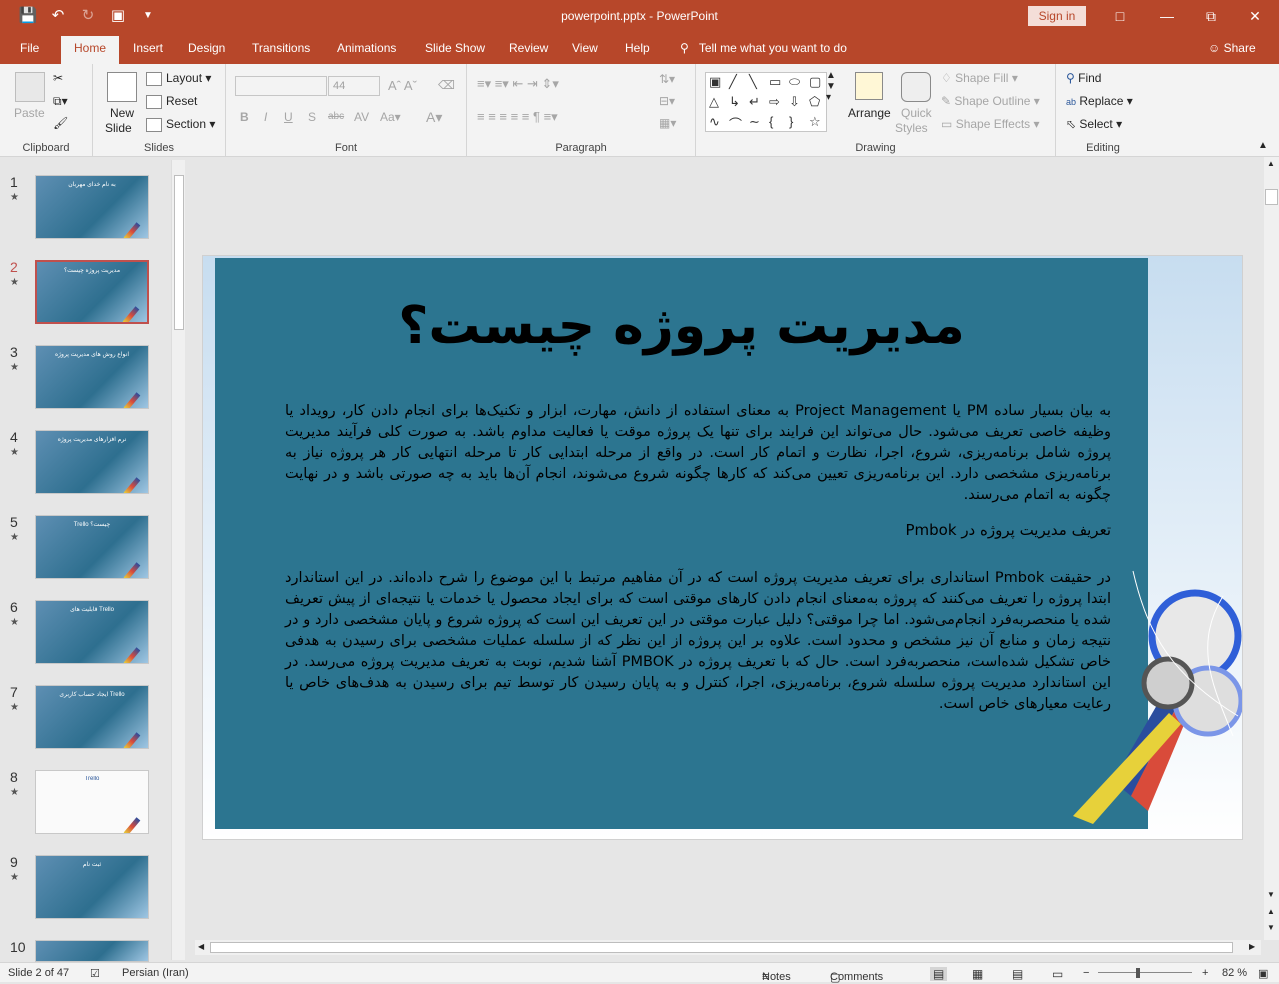 This screenshot has height=984, width=1279. What do you see at coordinates (178, 560) in the screenshot?
I see `thumbnails-scrollbar` at bounding box center [178, 560].